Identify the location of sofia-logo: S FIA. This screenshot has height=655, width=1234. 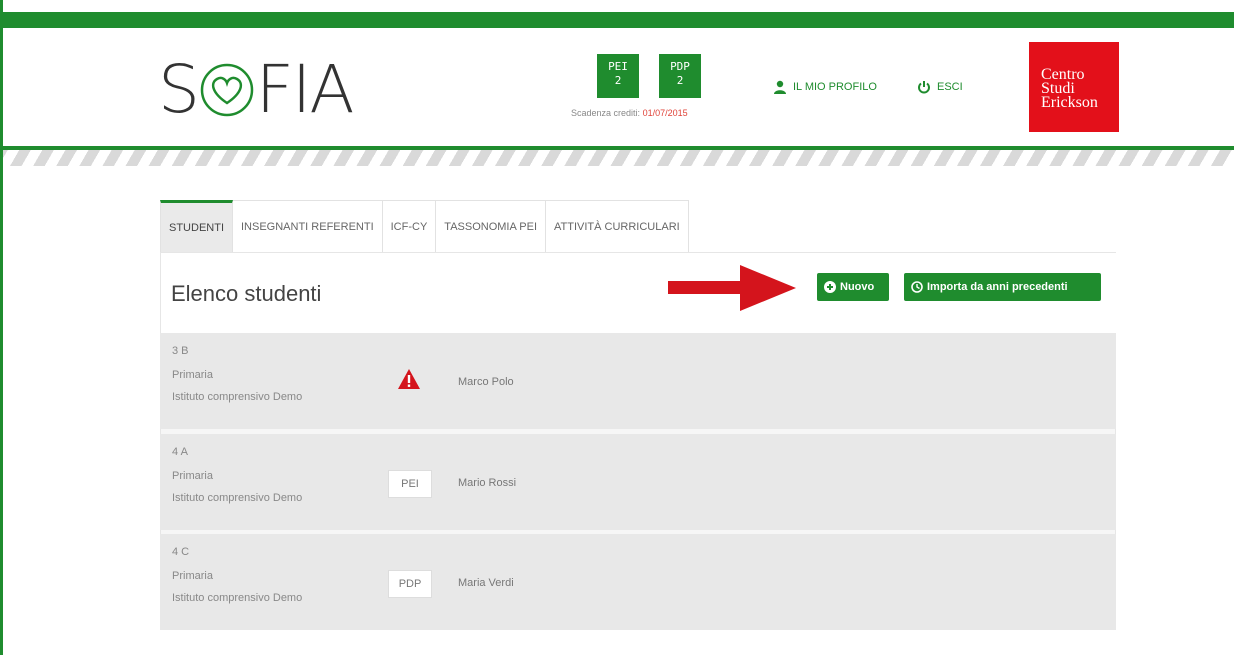
(256, 90).